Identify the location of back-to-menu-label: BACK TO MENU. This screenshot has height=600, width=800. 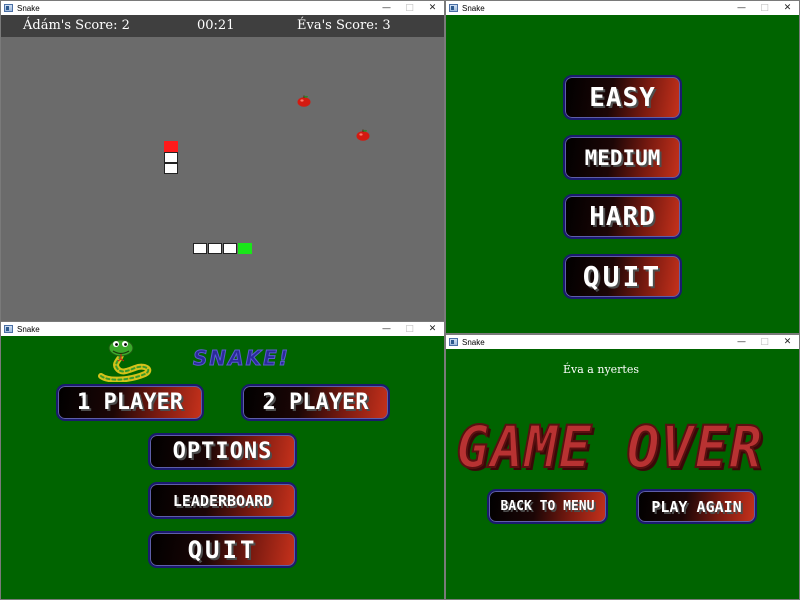
(547, 506).